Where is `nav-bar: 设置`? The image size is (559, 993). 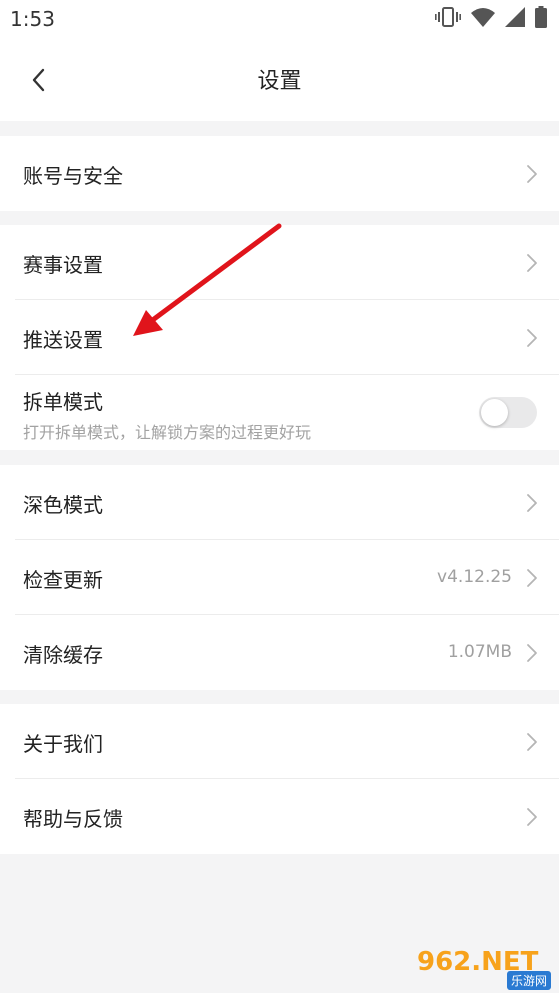 nav-bar: 设置 is located at coordinates (279, 79).